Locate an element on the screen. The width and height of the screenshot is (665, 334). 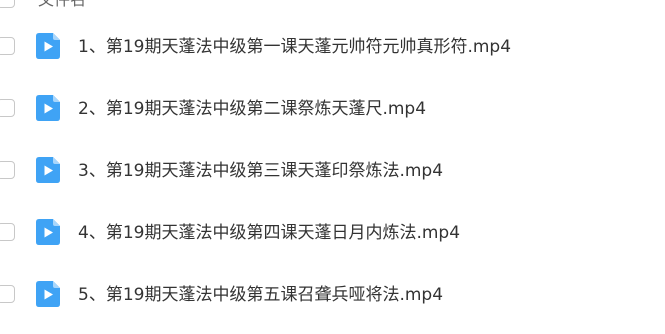
file-name: 1、第19期天蓬法中级第一课天蓬元帅符元帅真形符.mp4 is located at coordinates (294, 47).